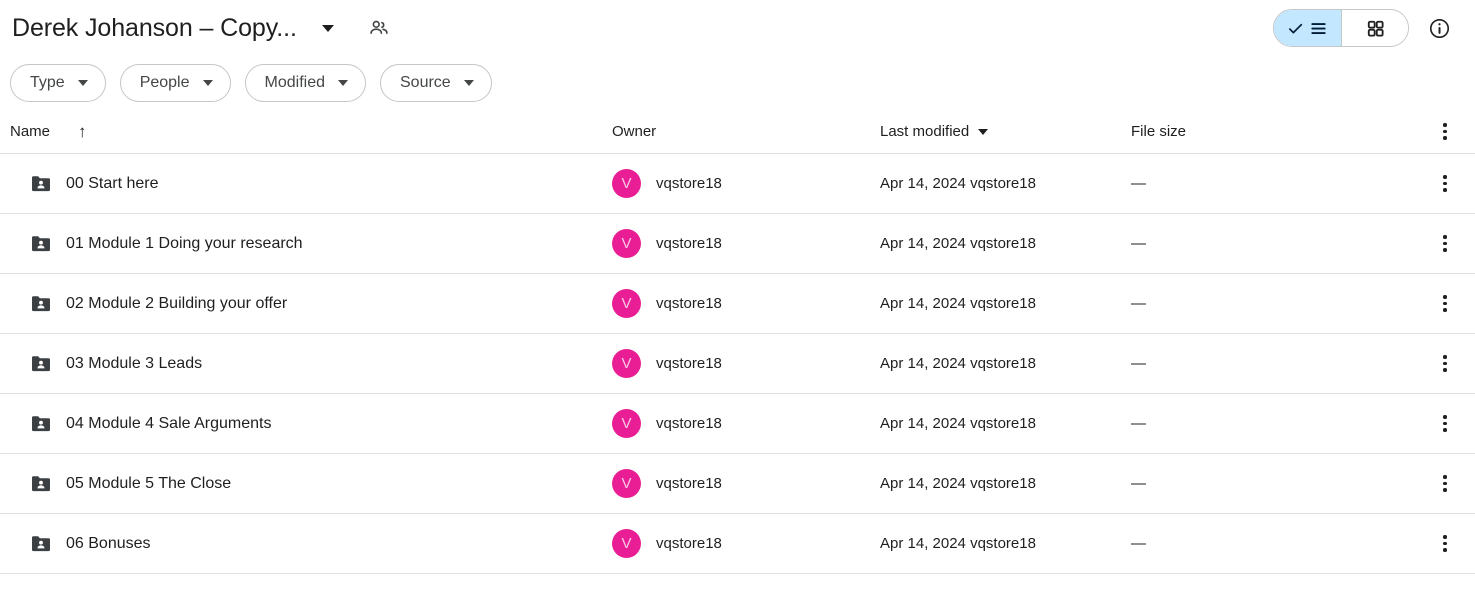 The height and width of the screenshot is (589, 1475). Describe the element at coordinates (1276, 131) in the screenshot. I see `column-header-file-size: File size` at that location.